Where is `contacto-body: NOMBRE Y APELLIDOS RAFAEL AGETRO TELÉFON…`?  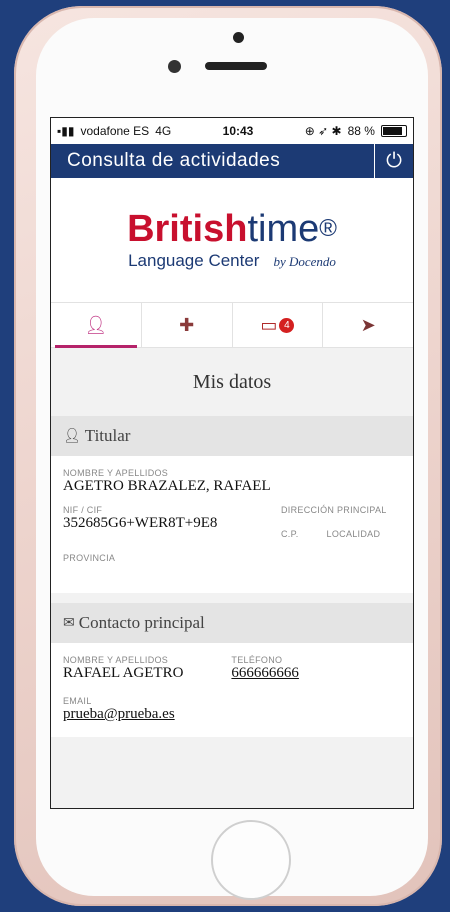
contacto-body: NOMBRE Y APELLIDOS RAFAEL AGETRO TELÉFON… is located at coordinates (232, 690).